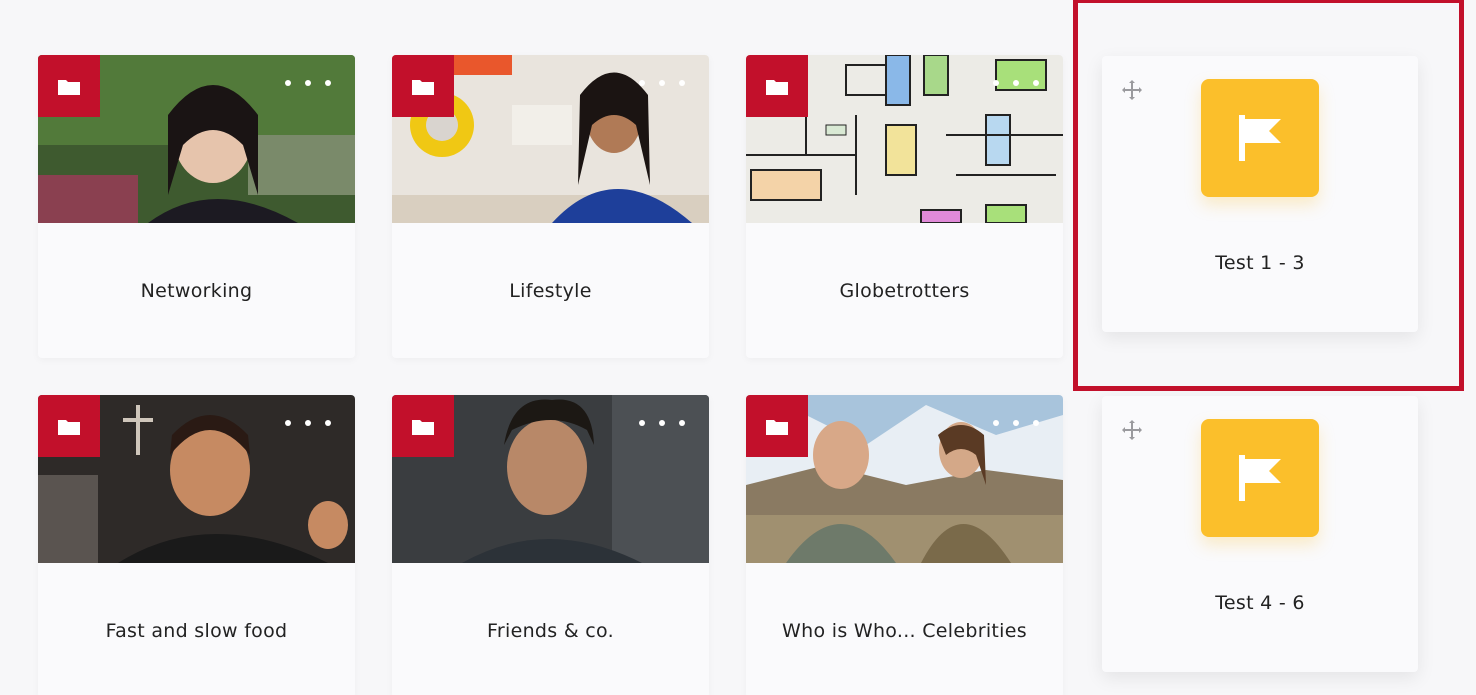 The width and height of the screenshot is (1476, 695). Describe the element at coordinates (1260, 263) in the screenshot. I see `test-title: Test 1 - 3` at that location.